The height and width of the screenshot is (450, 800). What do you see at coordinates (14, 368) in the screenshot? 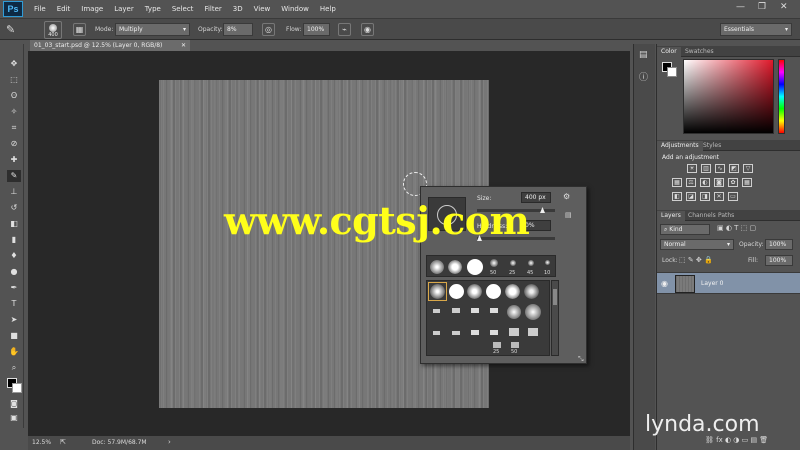
I see `zoom-icon: ⌕` at bounding box center [14, 368].